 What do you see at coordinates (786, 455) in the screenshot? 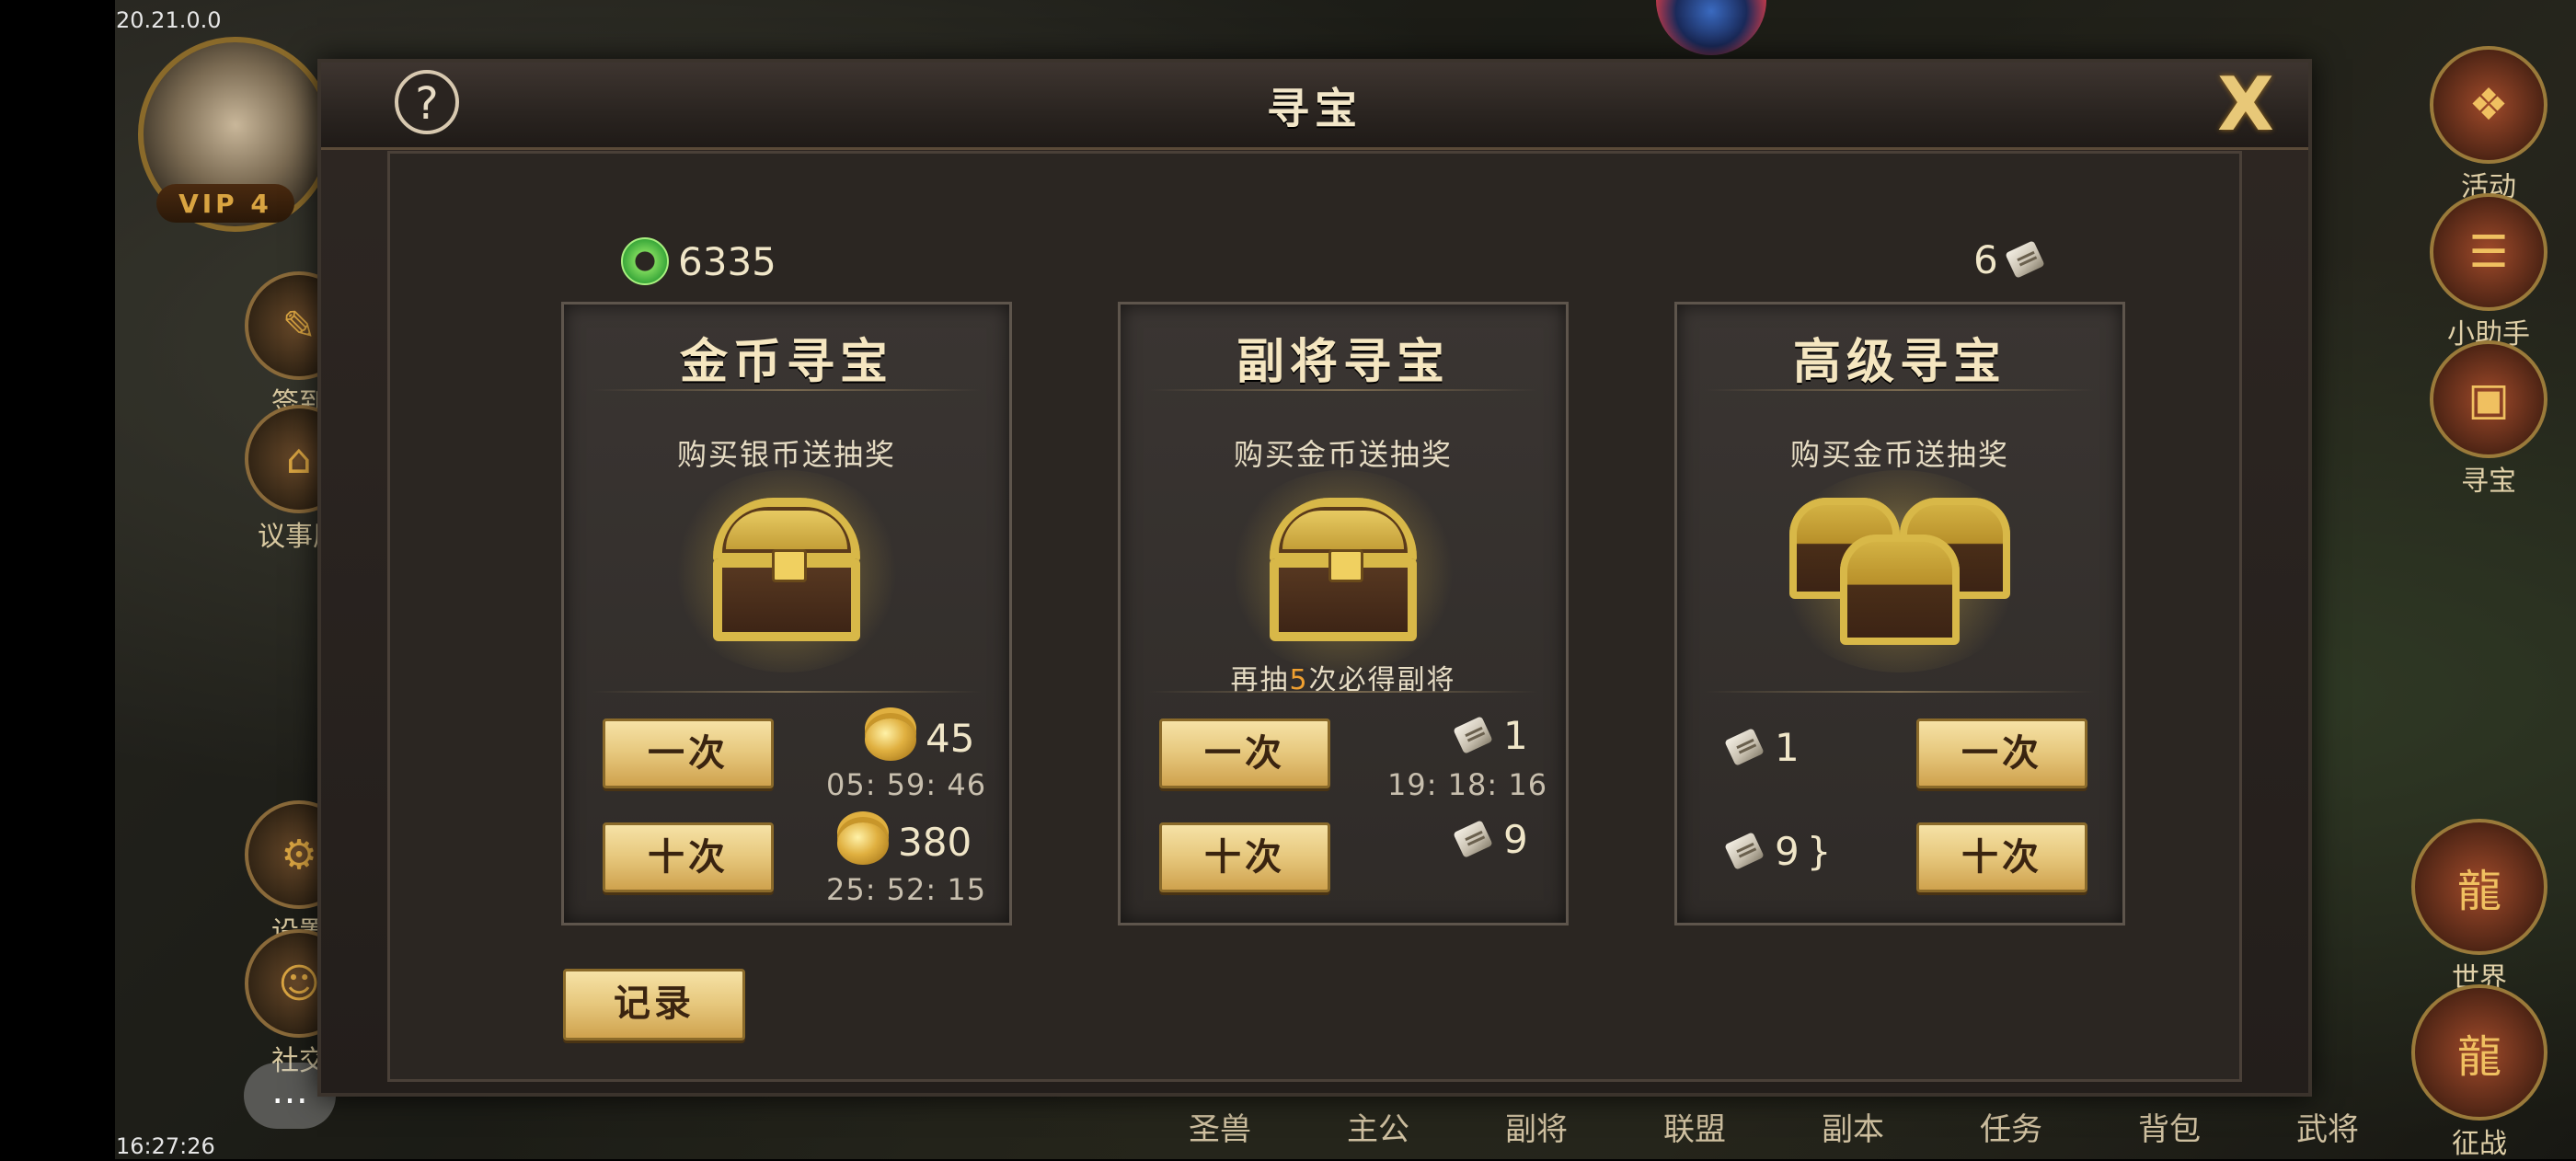
I see `card-subtitle: 购买银币送抽奖` at bounding box center [786, 455].